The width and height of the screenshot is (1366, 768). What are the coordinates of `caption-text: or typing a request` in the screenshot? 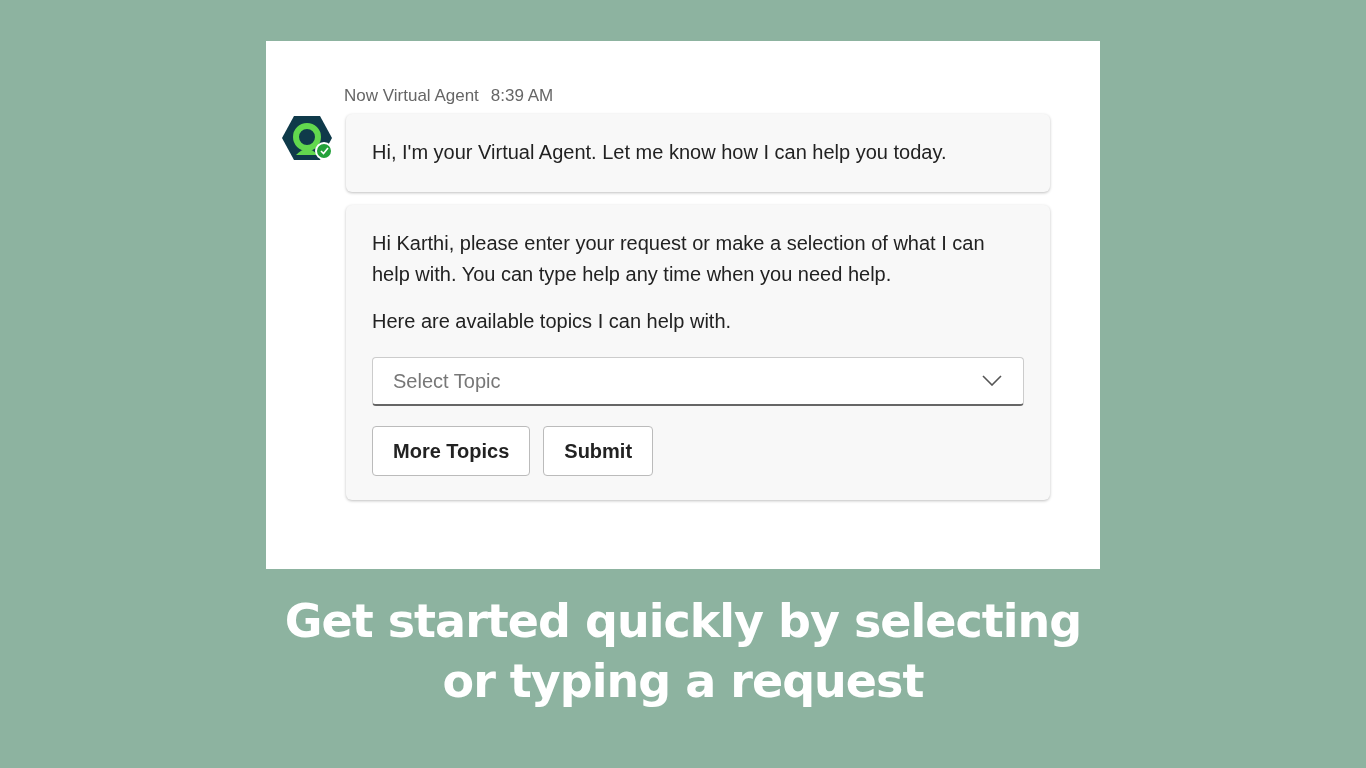 It's located at (683, 681).